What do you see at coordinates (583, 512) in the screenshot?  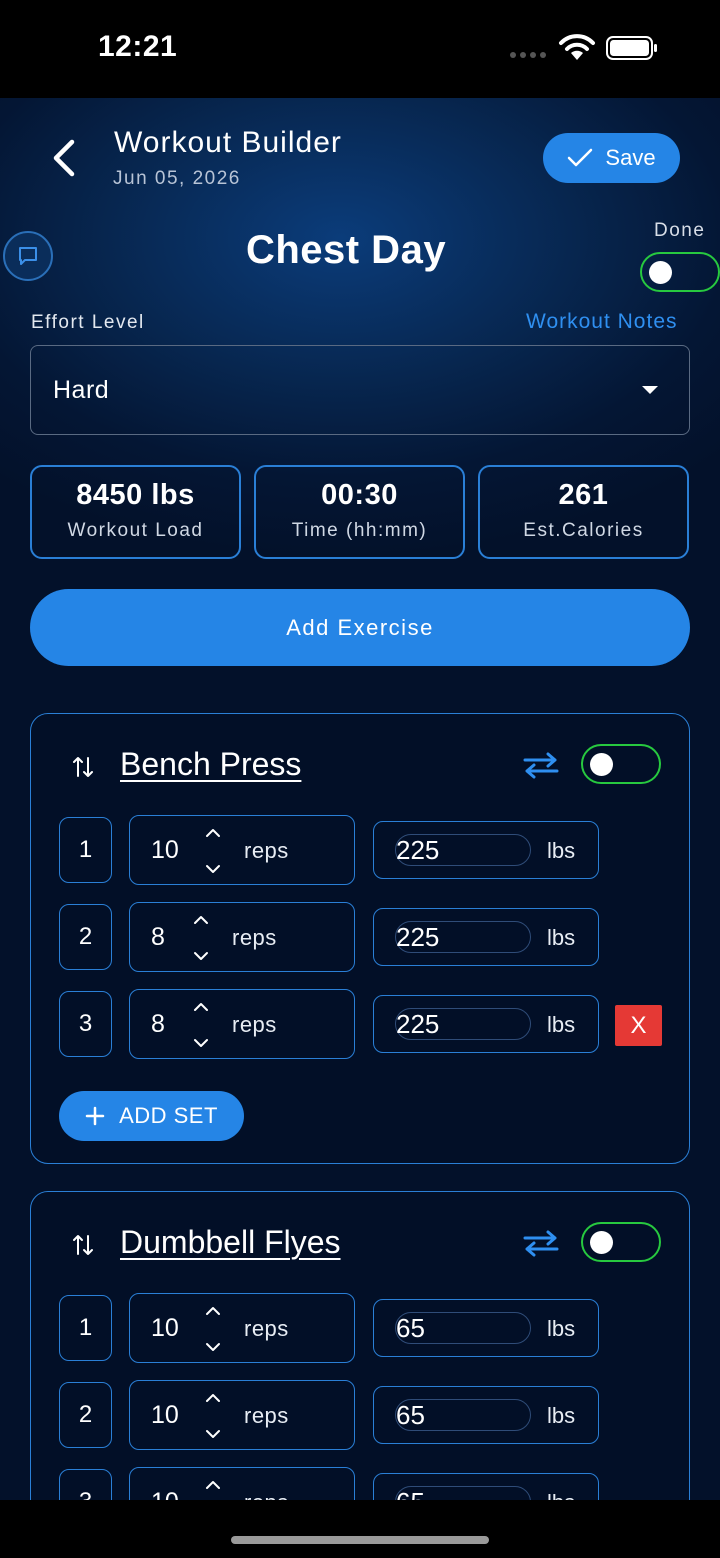 I see `stat-calories: 261 Est.Calories` at bounding box center [583, 512].